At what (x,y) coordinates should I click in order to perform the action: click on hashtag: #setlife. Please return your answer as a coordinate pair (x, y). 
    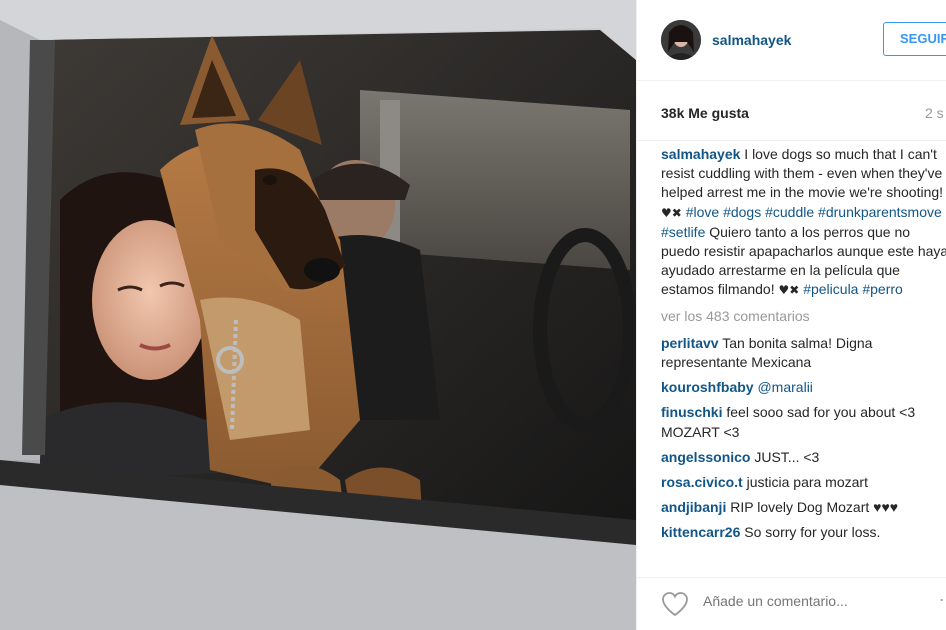
    Looking at the image, I should click on (683, 232).